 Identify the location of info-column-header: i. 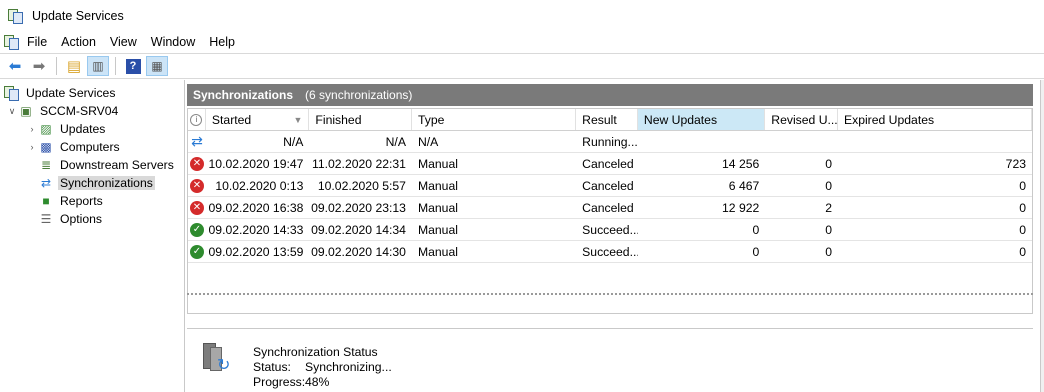
(197, 119).